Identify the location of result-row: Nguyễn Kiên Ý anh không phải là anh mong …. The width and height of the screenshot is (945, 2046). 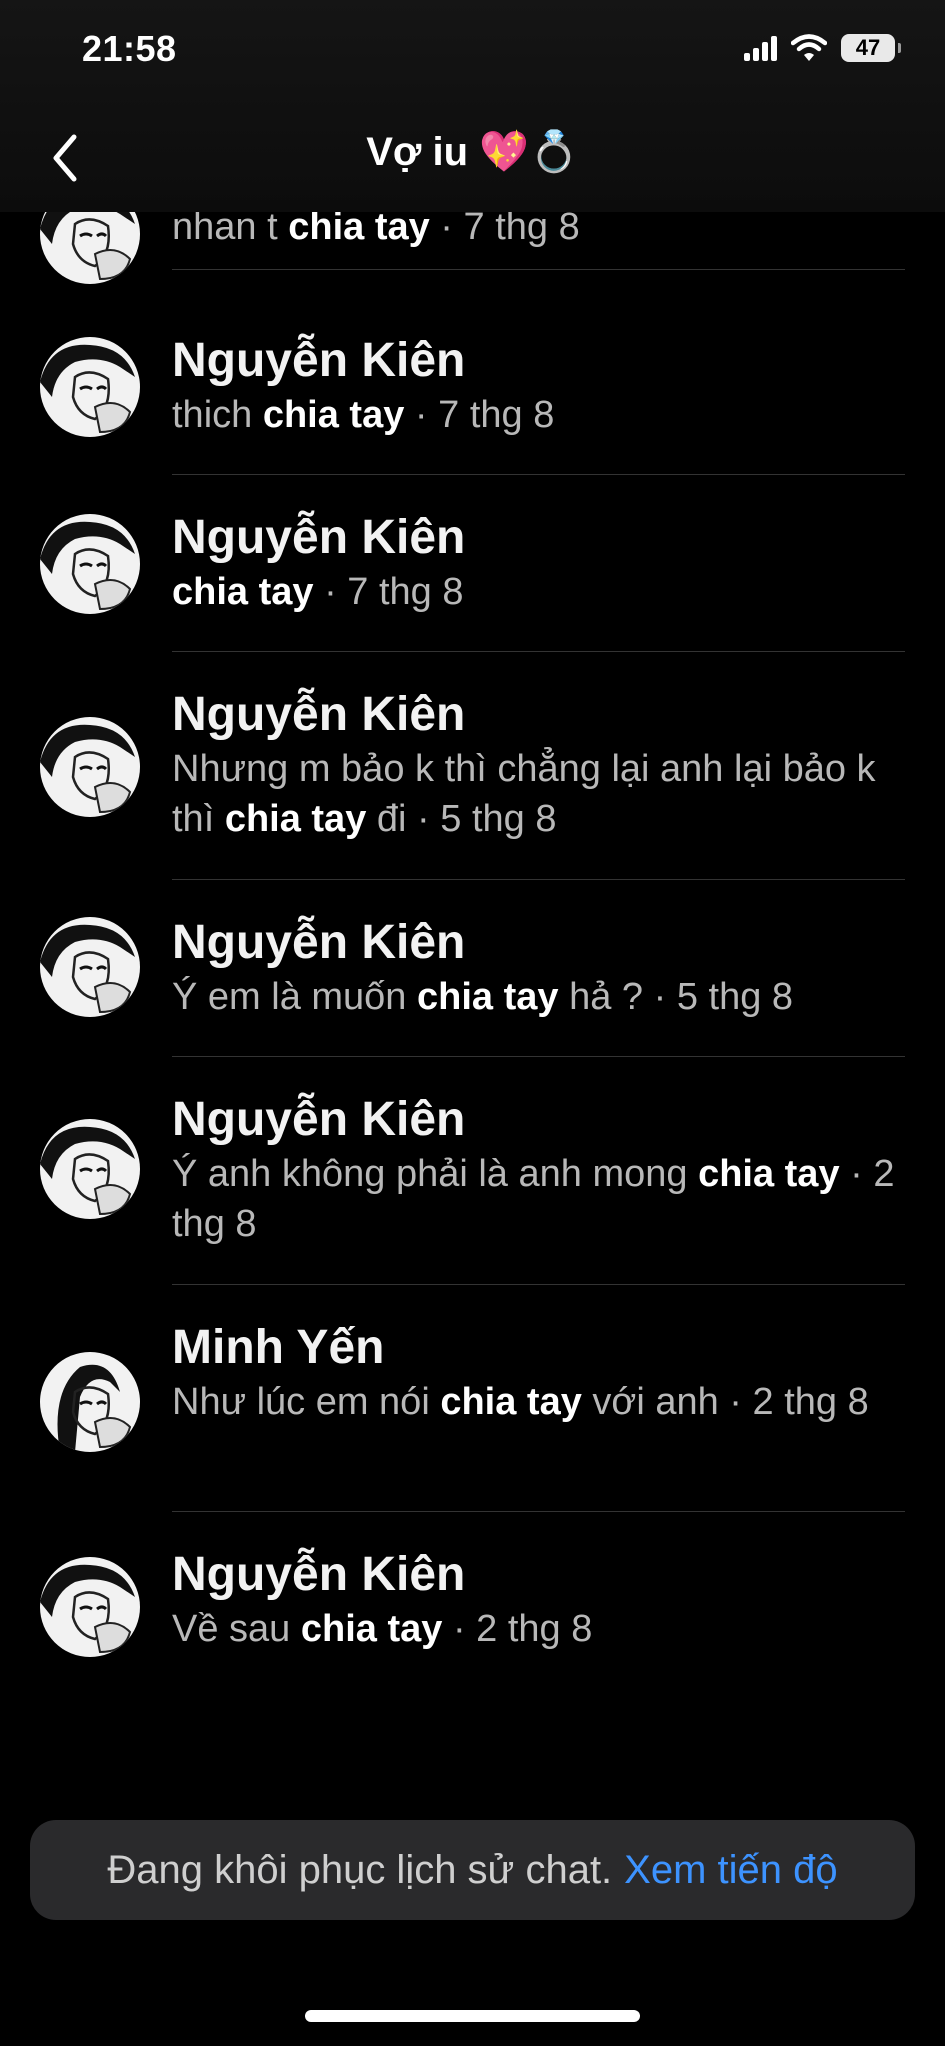
(472, 1171).